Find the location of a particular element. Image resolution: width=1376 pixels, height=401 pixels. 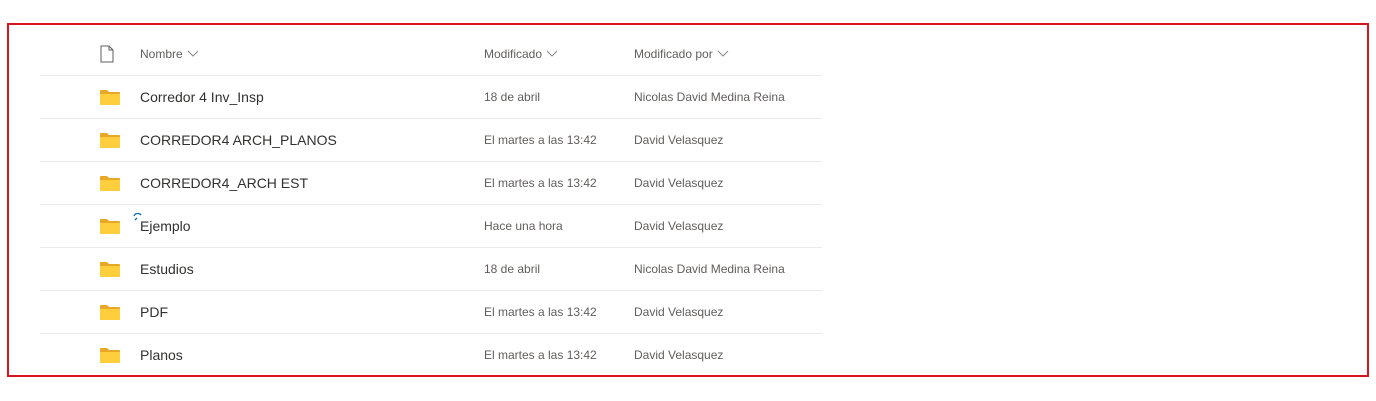

row-name-link: Planos is located at coordinates (161, 355).